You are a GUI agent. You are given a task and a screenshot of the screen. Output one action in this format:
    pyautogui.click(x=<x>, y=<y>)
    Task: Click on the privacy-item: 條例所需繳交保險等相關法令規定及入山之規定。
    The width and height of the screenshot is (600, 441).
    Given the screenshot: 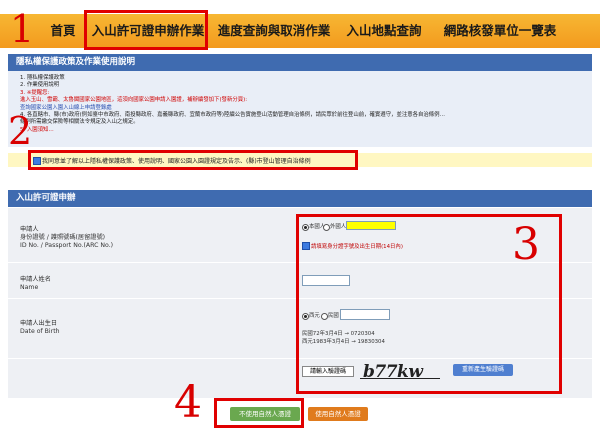 What is the action you would take?
    pyautogui.click(x=79, y=122)
    